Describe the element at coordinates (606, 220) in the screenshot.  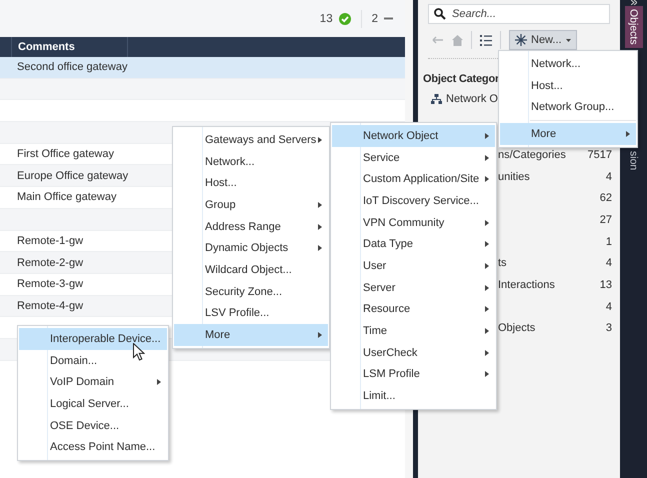
I see `category-count: 27` at that location.